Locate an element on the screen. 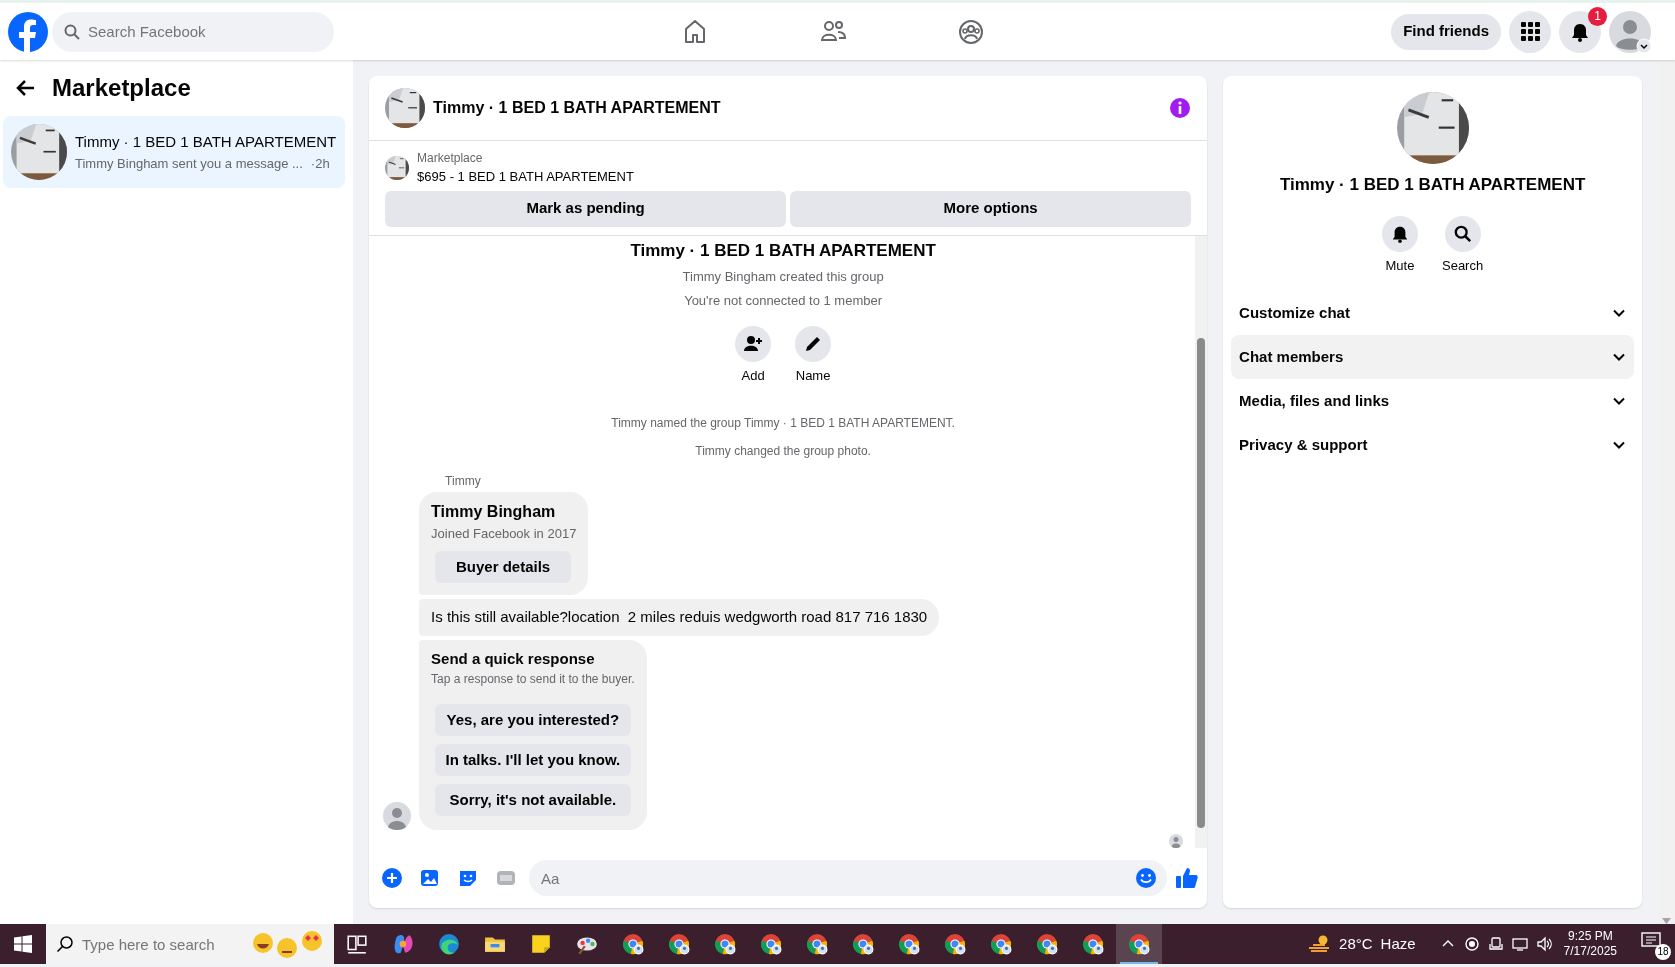 The width and height of the screenshot is (1675, 967). quick-reply-button: Sorry, it's not available. is located at coordinates (533, 800).